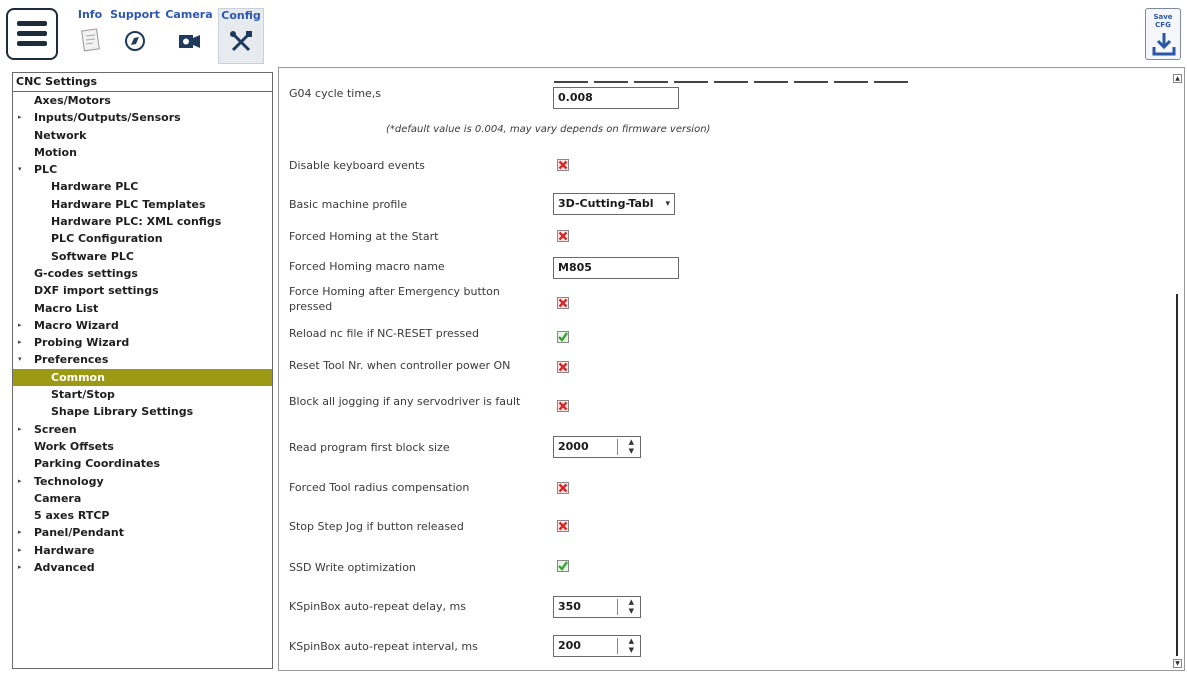 This screenshot has height=673, width=1187. What do you see at coordinates (46, 170) in the screenshot?
I see `tree-item-label: PLC` at bounding box center [46, 170].